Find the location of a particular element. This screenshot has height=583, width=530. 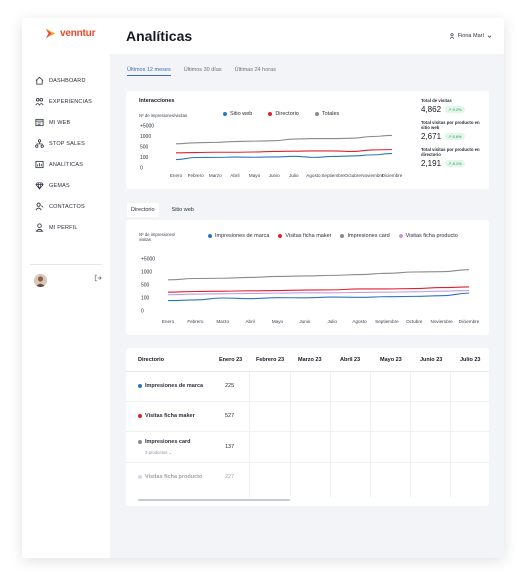

x-tick-label: Diciembre is located at coordinates (469, 321).